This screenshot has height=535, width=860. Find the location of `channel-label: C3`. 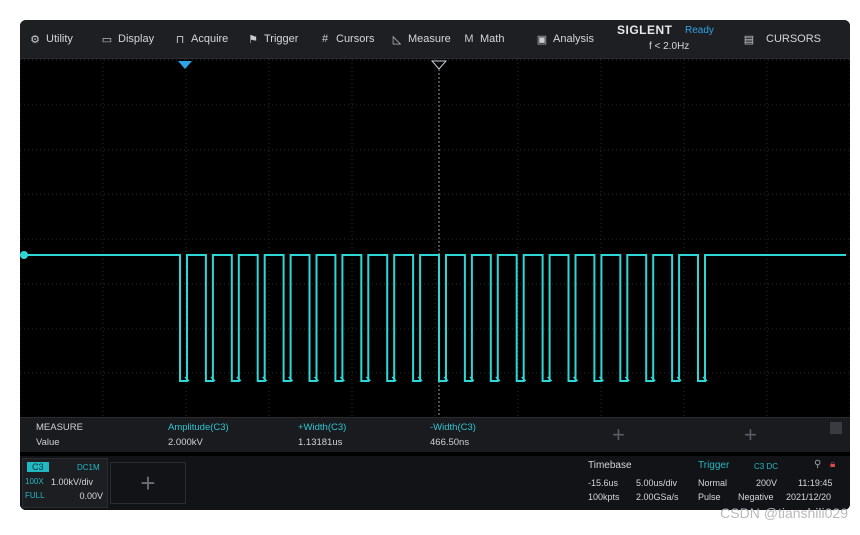

channel-label: C3 is located at coordinates (38, 467).